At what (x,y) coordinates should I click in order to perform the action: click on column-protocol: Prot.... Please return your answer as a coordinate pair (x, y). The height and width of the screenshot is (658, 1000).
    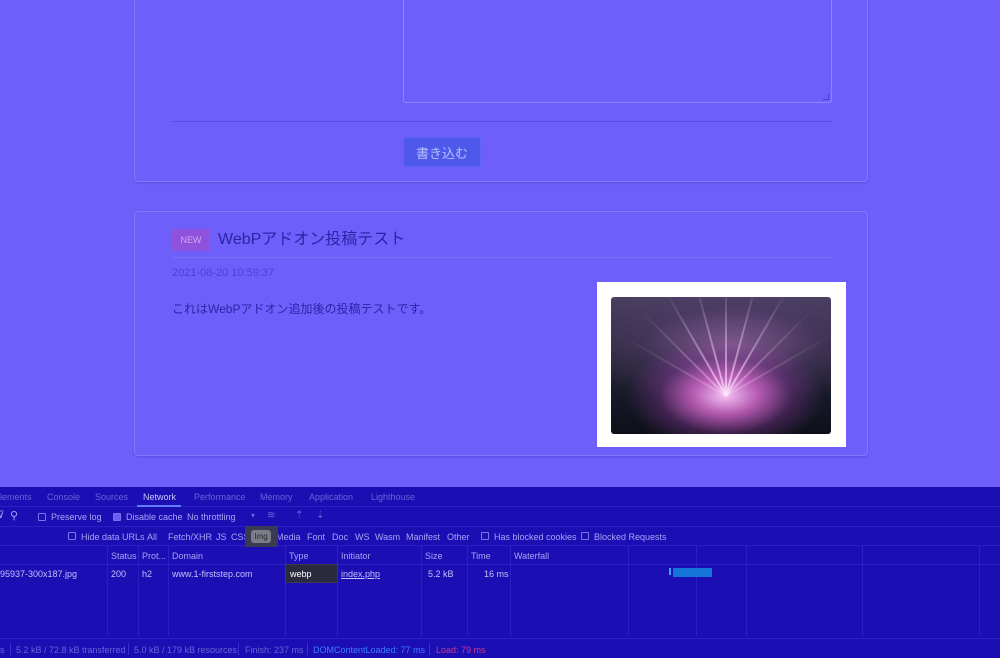
    Looking at the image, I should click on (154, 556).